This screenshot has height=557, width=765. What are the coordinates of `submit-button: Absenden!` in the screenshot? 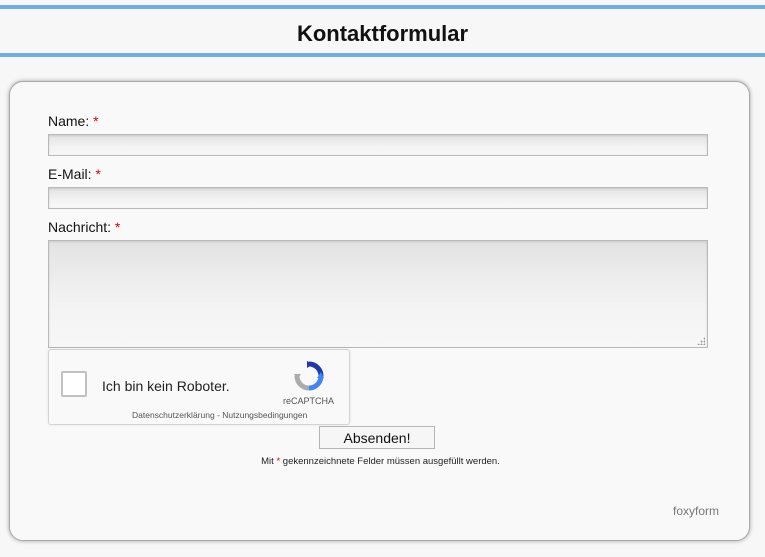 It's located at (377, 437).